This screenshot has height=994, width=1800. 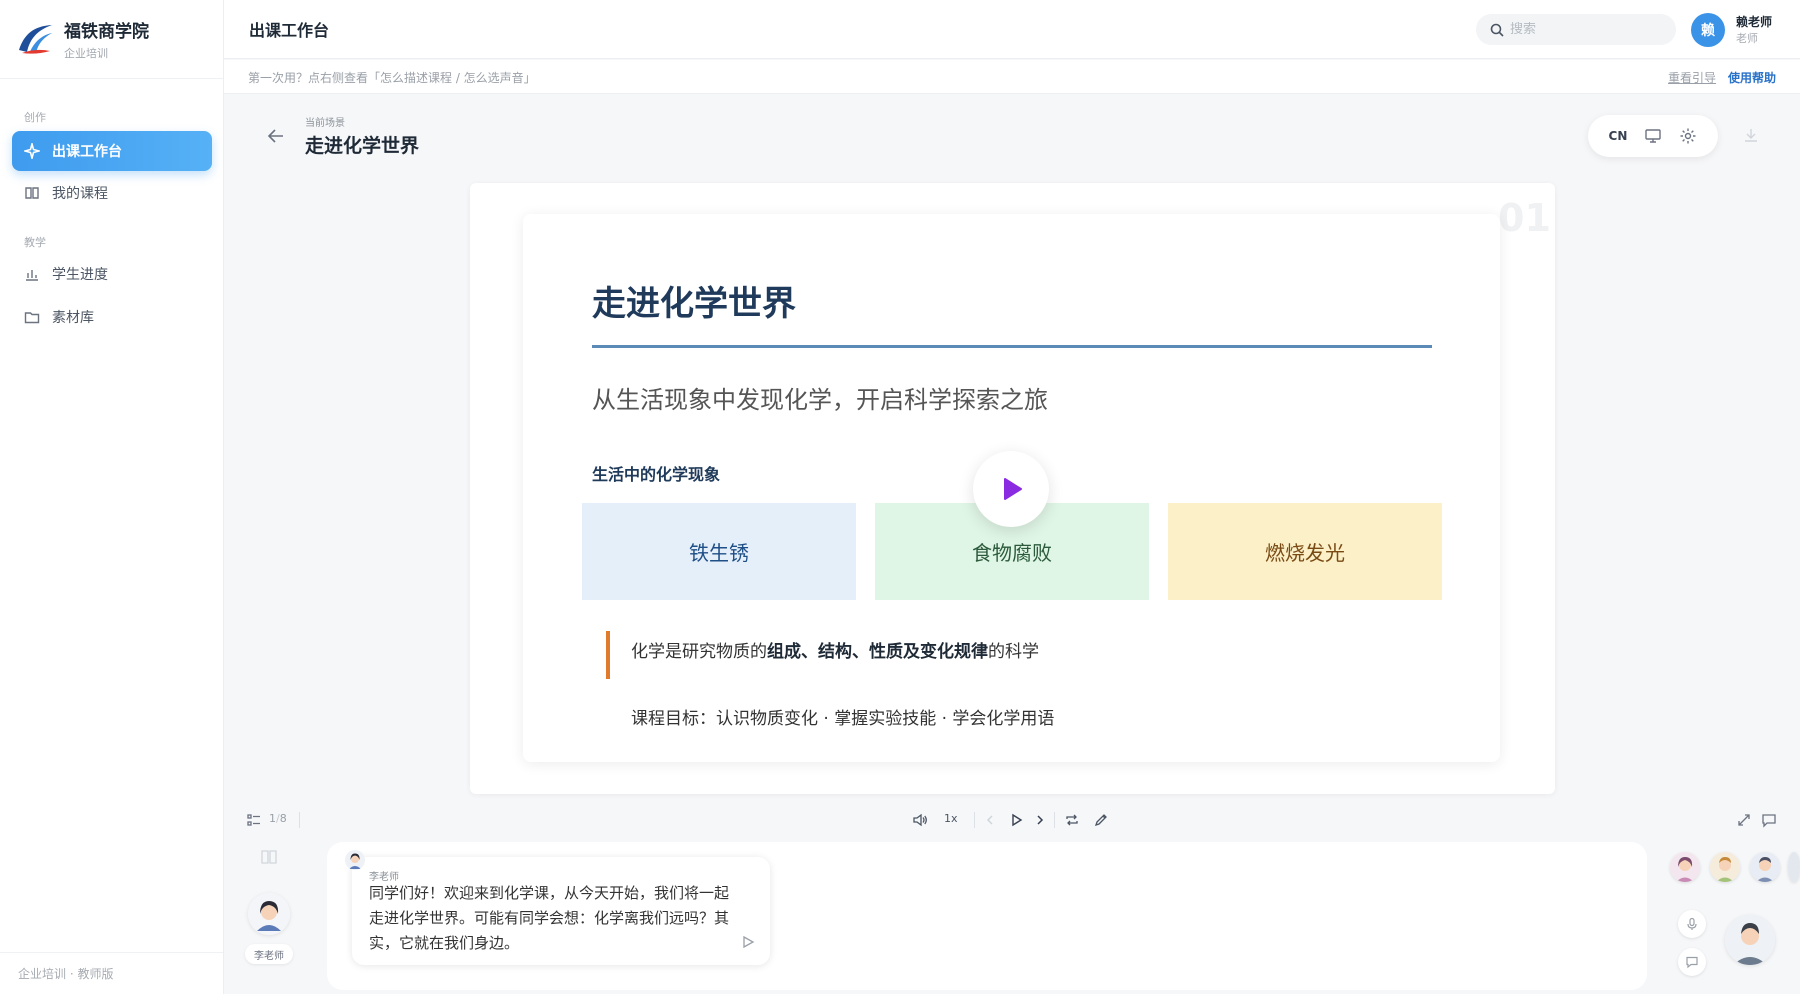 What do you see at coordinates (289, 30) in the screenshot?
I see `page-title: 出课工作台` at bounding box center [289, 30].